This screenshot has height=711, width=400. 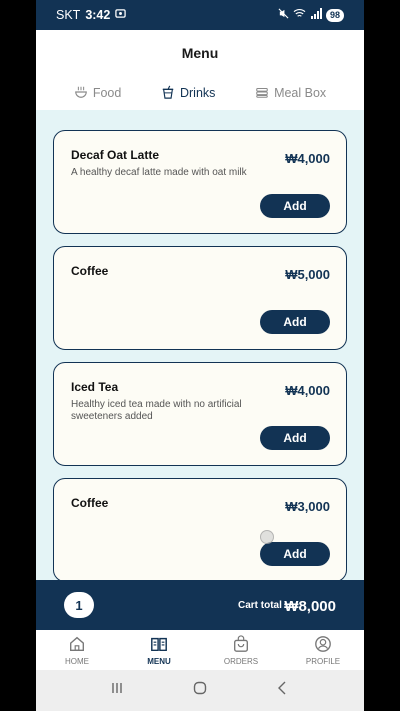 I want to click on tab-meal-box: Meal Box, so click(x=290, y=93).